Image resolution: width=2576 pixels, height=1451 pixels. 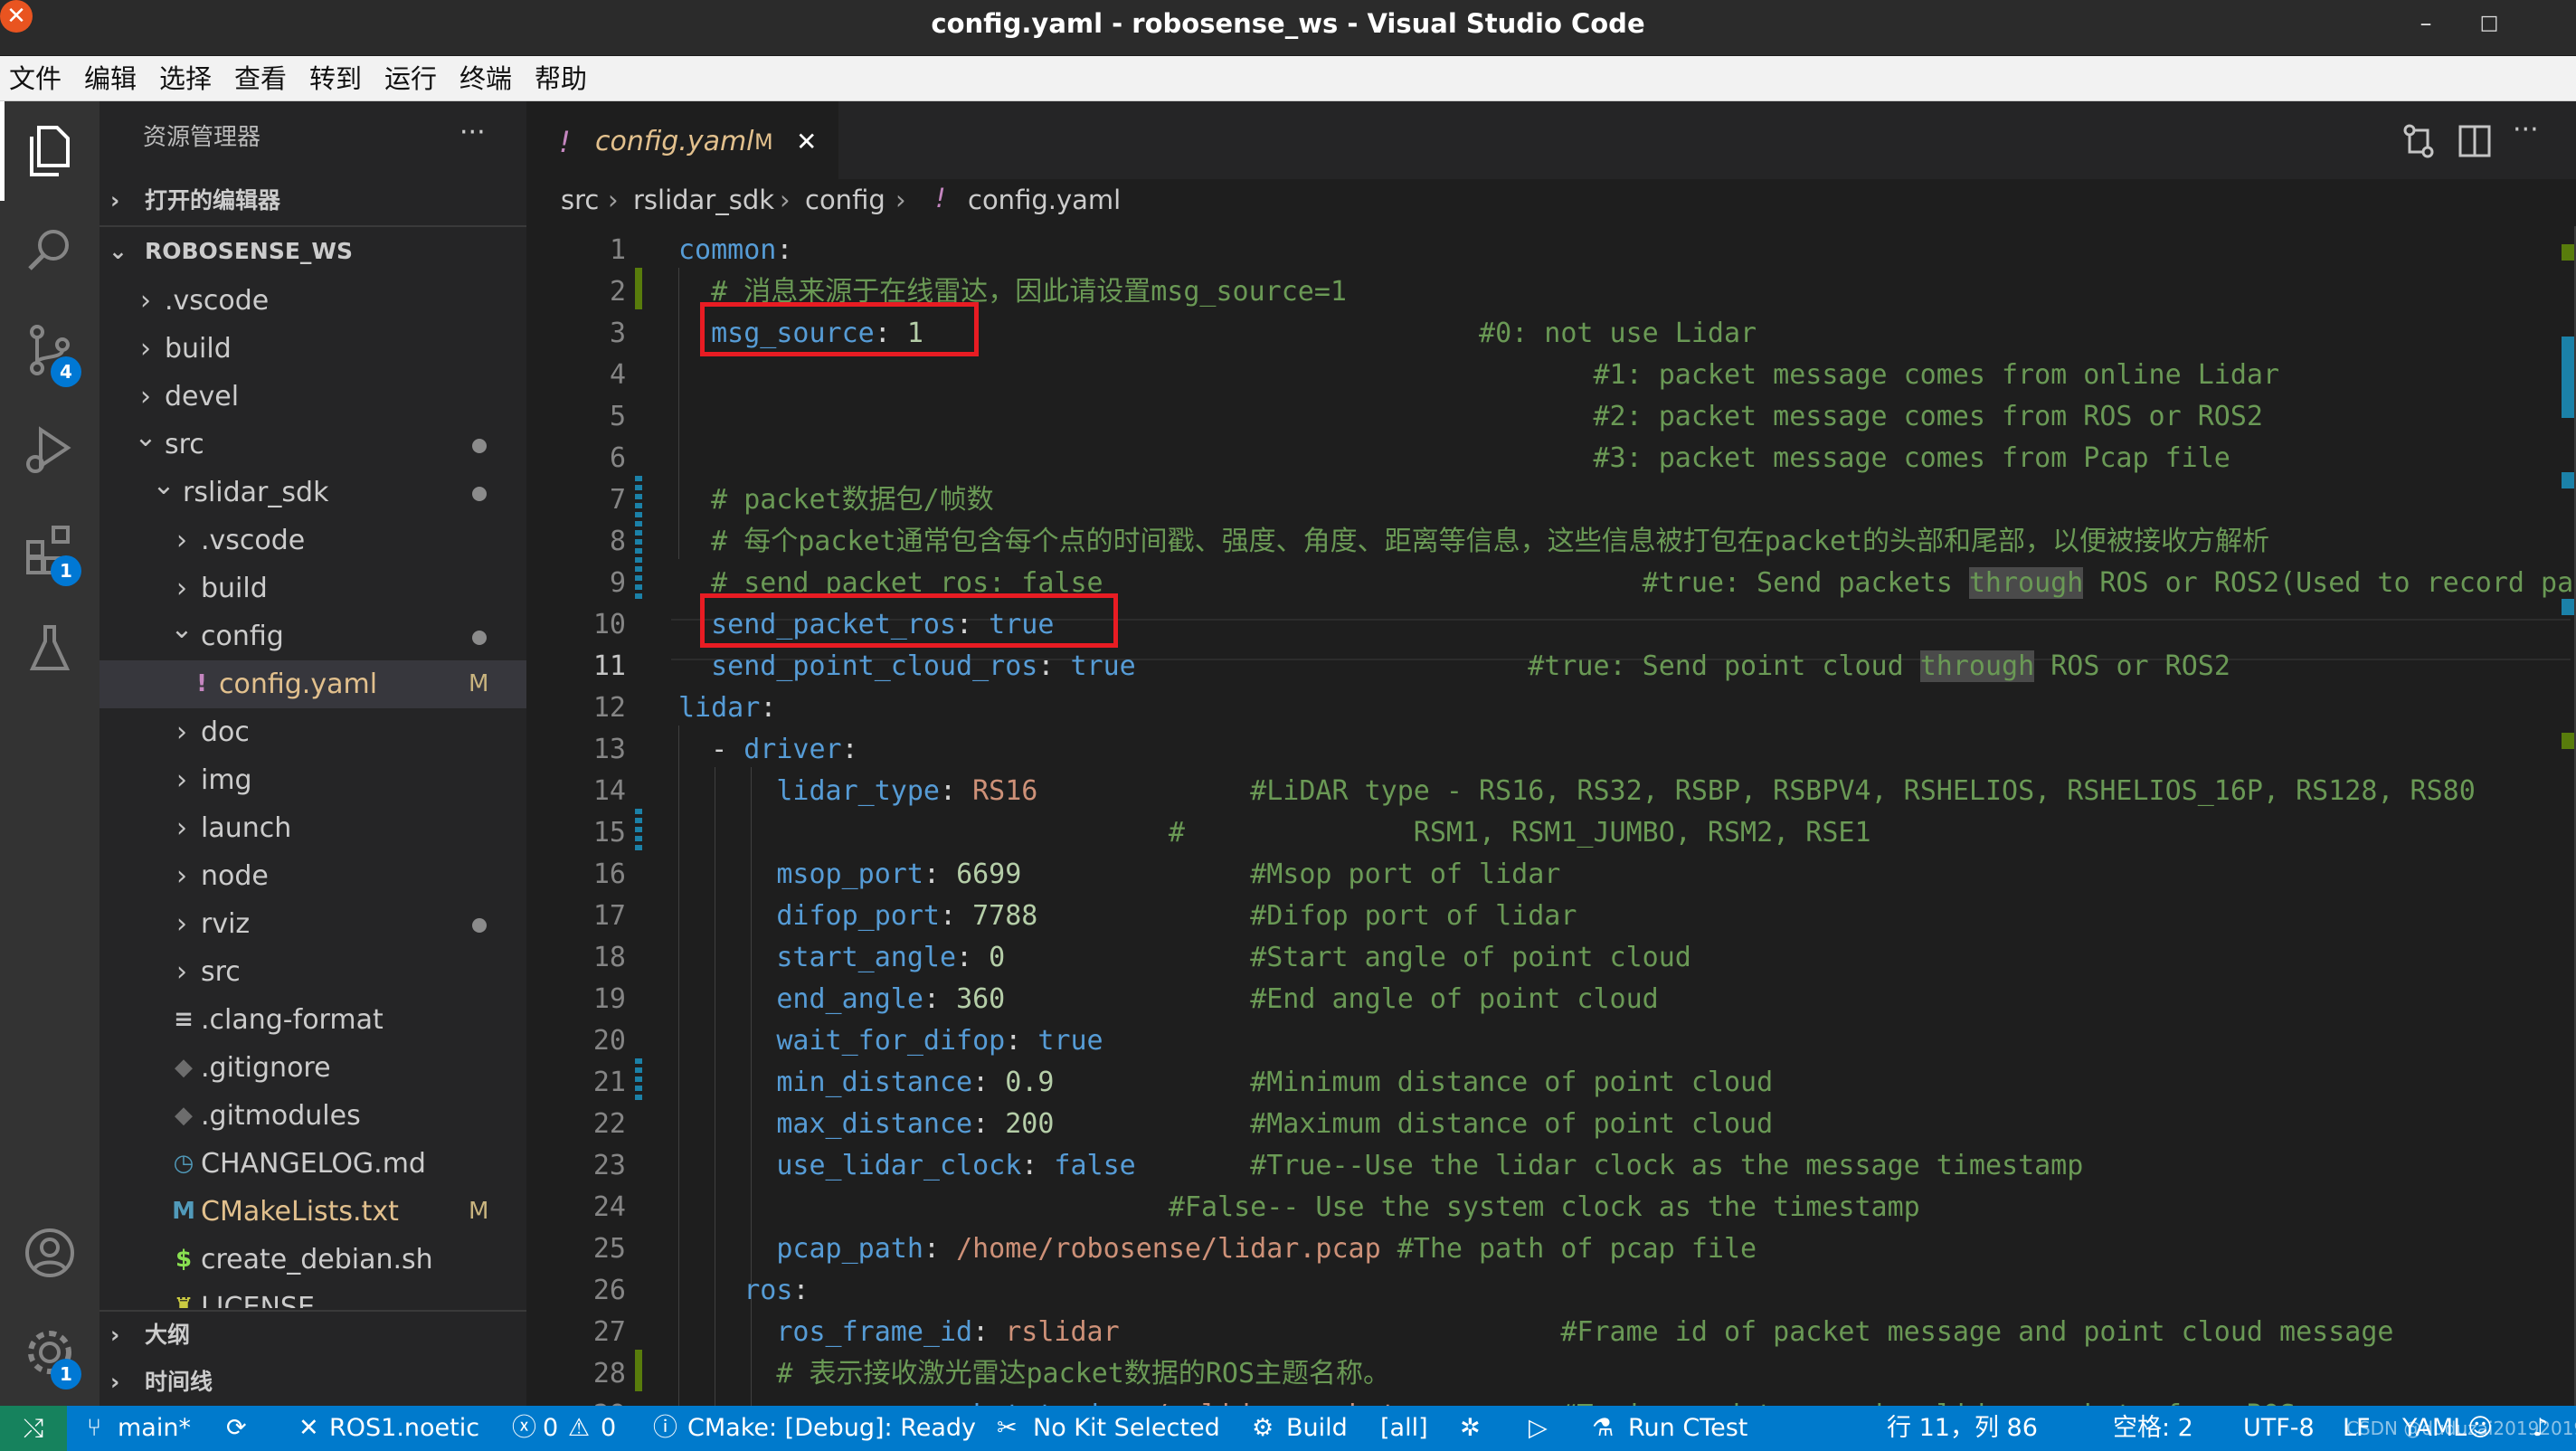 I want to click on code-token: RS16, so click(x=1005, y=791).